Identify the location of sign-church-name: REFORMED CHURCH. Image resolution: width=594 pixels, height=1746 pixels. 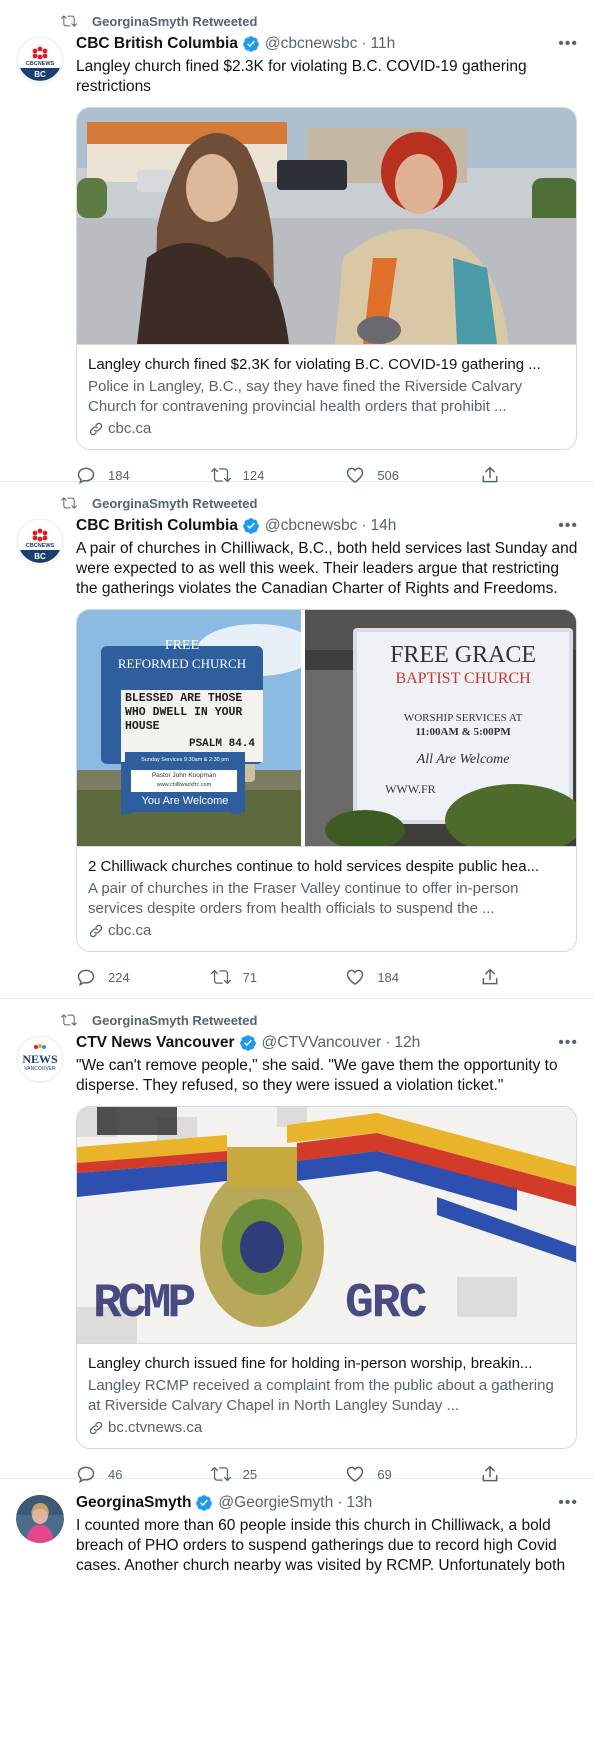
(182, 663).